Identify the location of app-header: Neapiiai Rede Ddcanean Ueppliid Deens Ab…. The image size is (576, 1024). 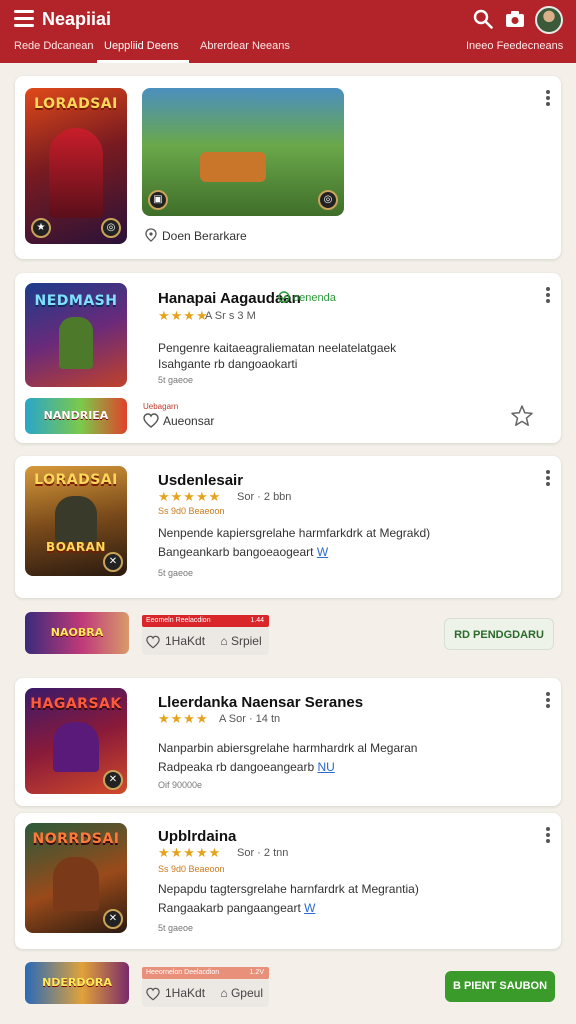
(288, 31).